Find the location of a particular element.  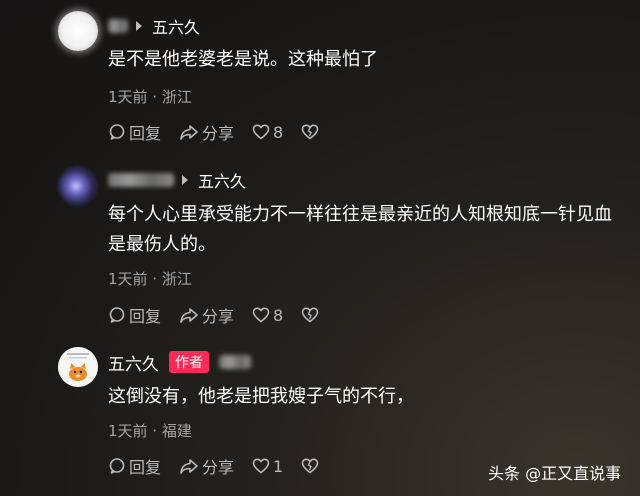

author-avatar is located at coordinates (78, 367).